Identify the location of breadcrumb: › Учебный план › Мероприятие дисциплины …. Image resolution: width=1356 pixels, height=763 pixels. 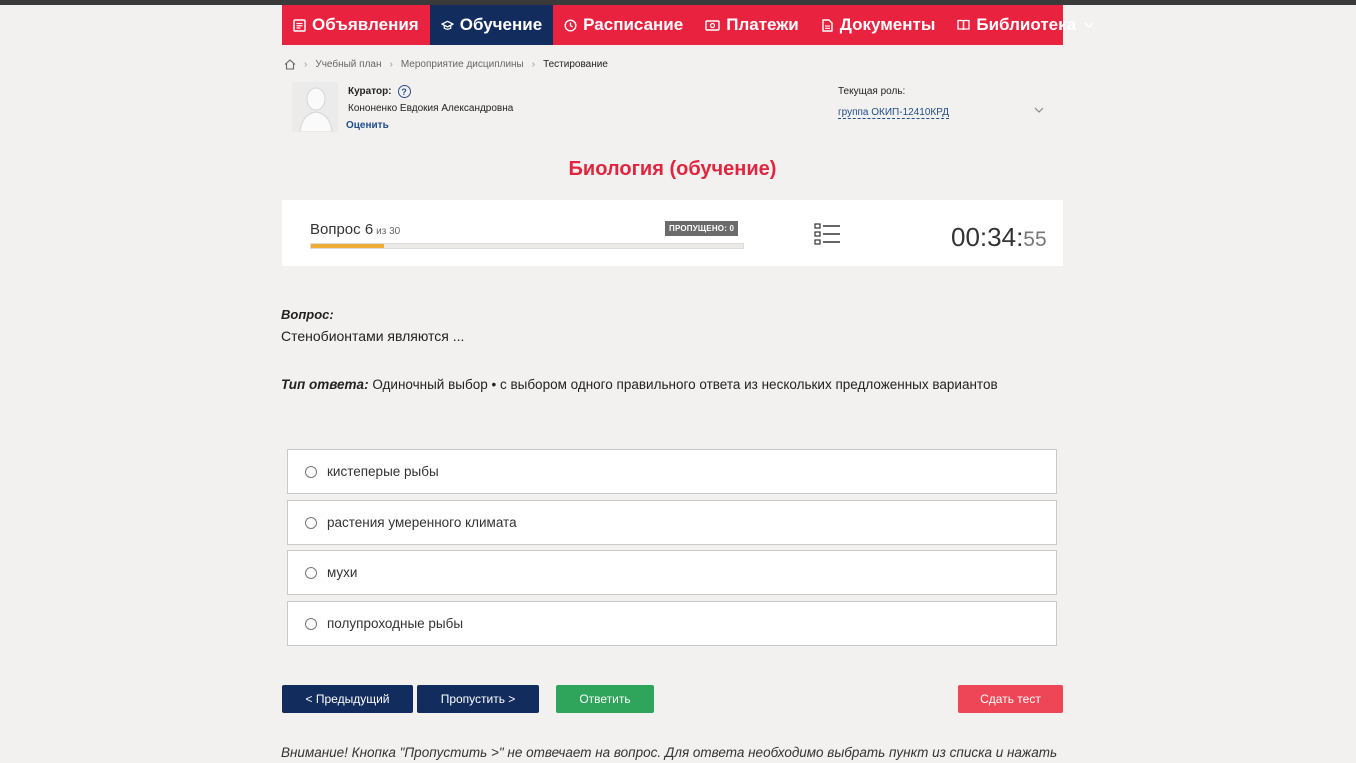
(446, 64).